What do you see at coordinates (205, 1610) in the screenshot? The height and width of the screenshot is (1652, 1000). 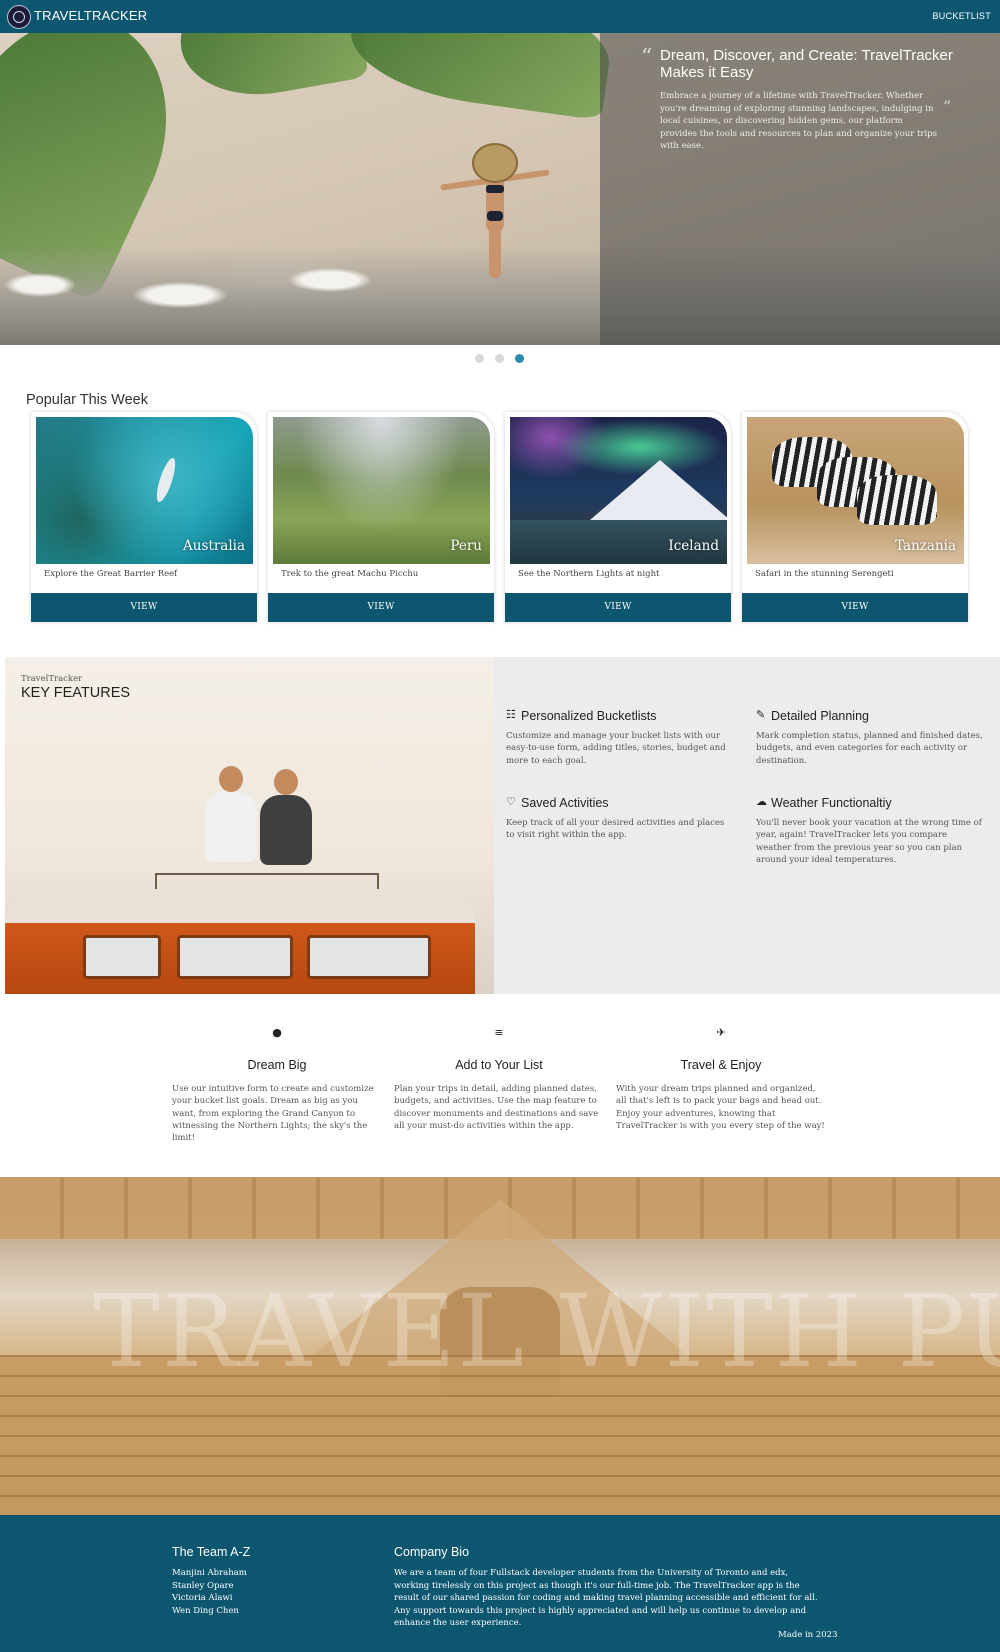 I see `team-member: Wen Ding Chen` at bounding box center [205, 1610].